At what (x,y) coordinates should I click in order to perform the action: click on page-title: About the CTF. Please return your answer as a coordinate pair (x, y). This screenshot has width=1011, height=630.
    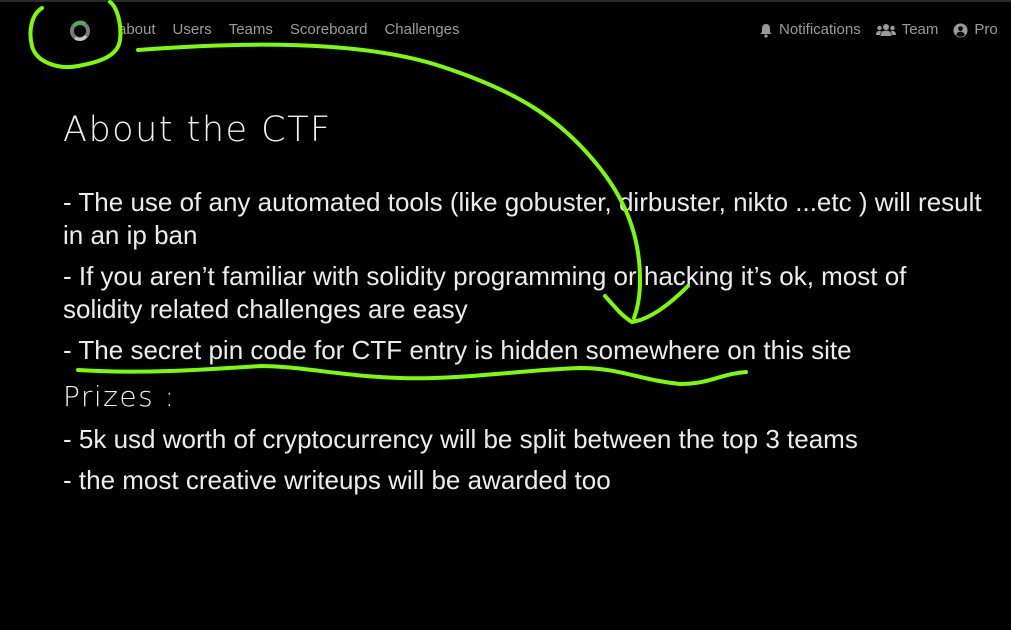
    Looking at the image, I should click on (197, 130).